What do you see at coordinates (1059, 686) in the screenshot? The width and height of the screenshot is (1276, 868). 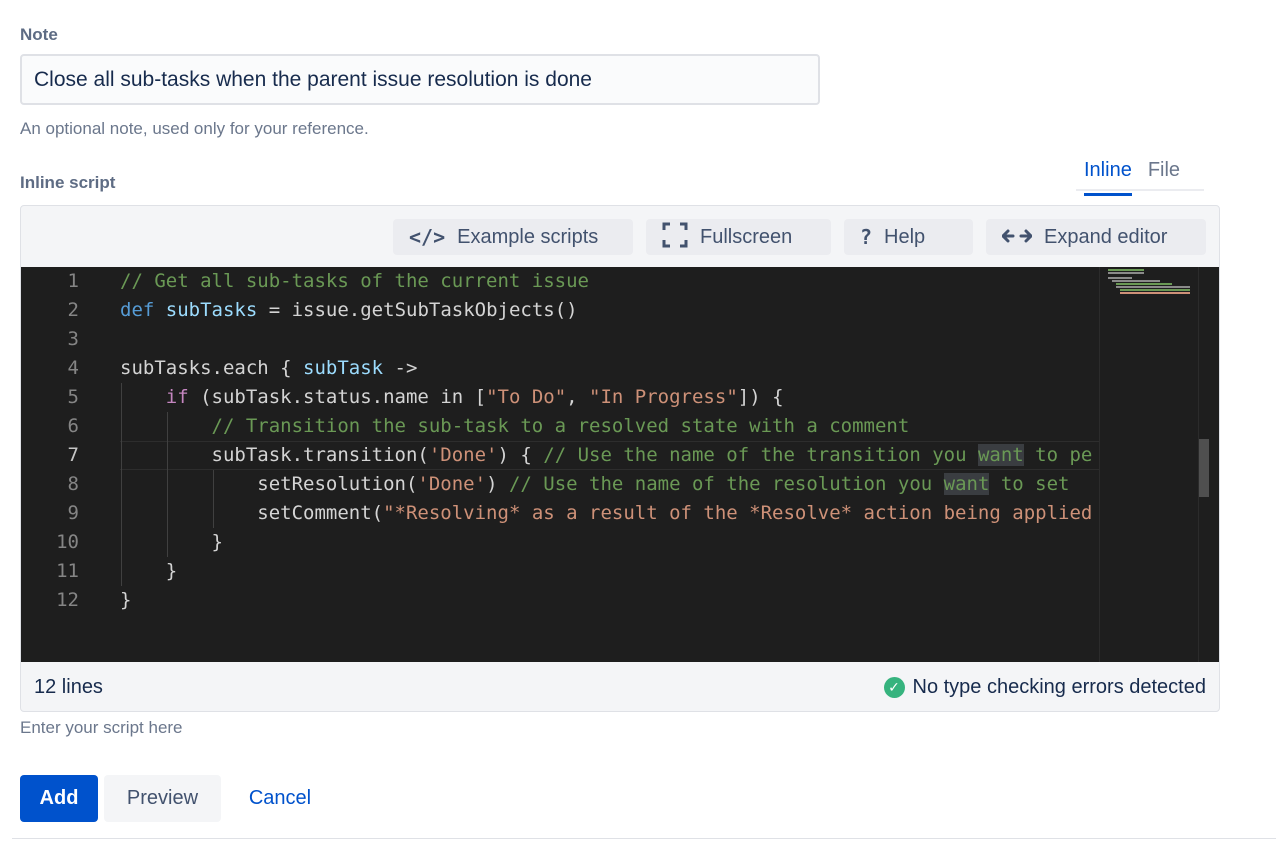 I see `type-check-text: No type checking errors detected` at bounding box center [1059, 686].